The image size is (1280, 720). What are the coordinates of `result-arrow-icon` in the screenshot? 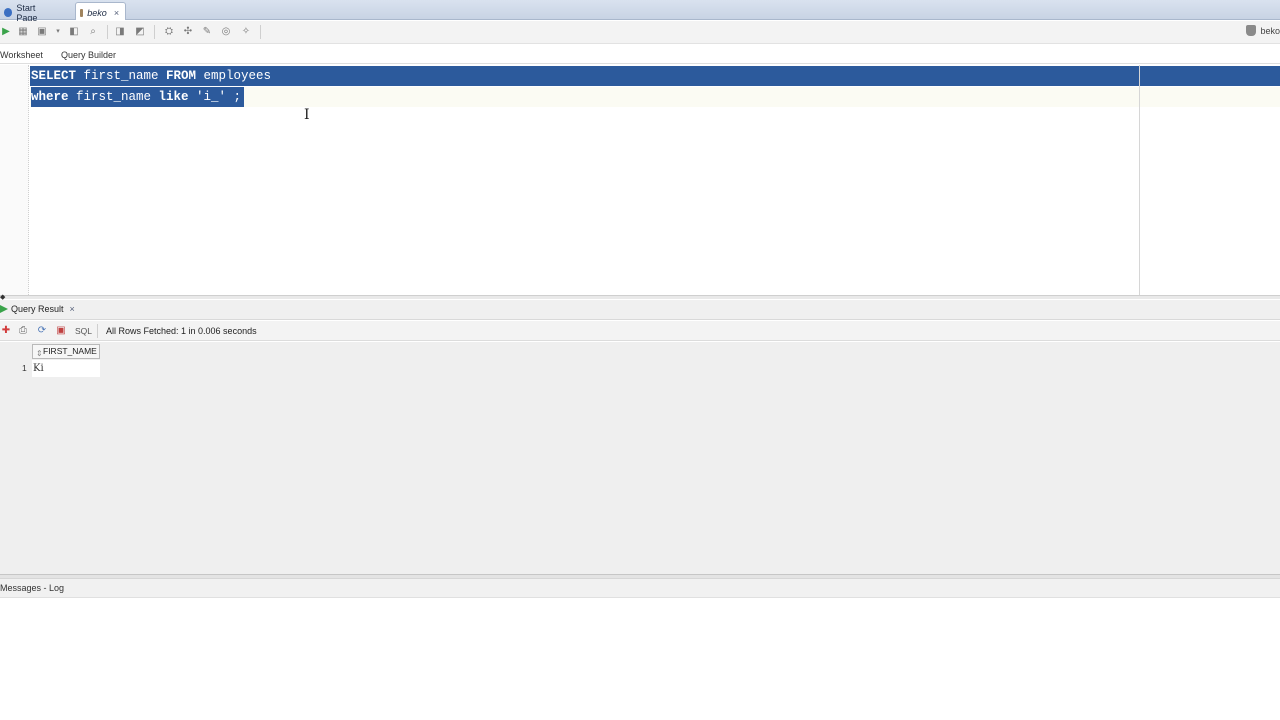 It's located at (4, 309).